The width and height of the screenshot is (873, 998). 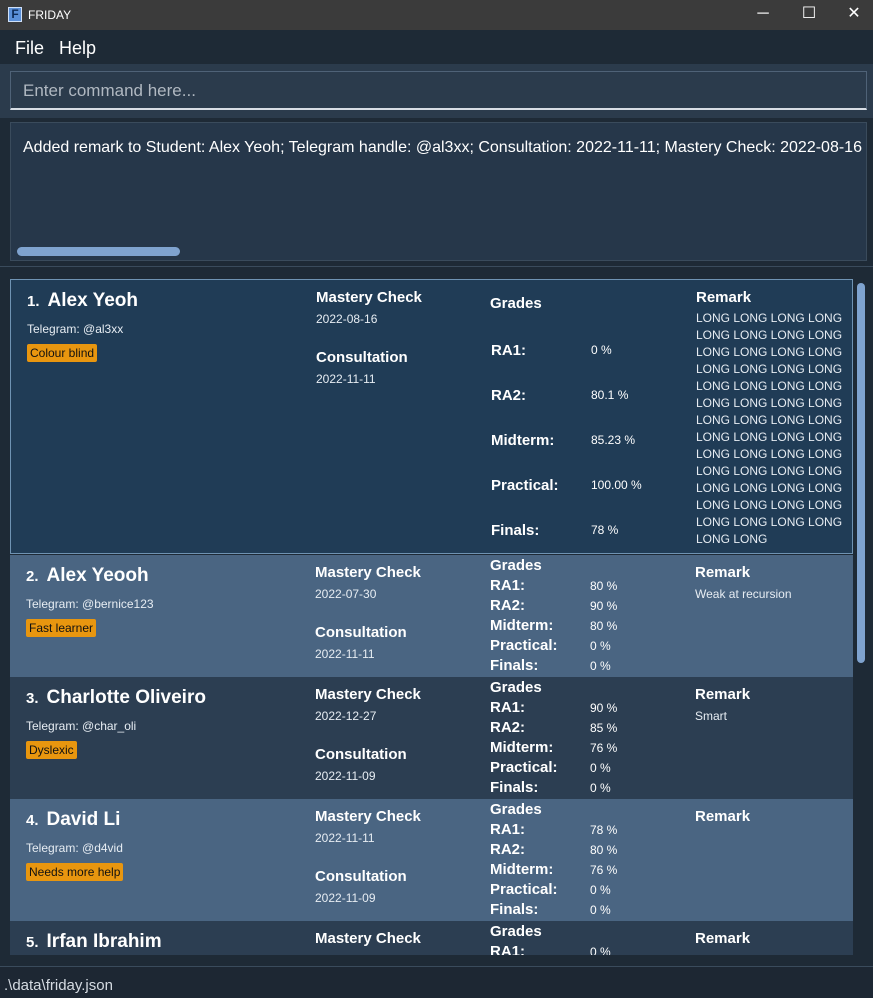 What do you see at coordinates (346, 379) in the screenshot?
I see `consultation-date: 2022-11-11` at bounding box center [346, 379].